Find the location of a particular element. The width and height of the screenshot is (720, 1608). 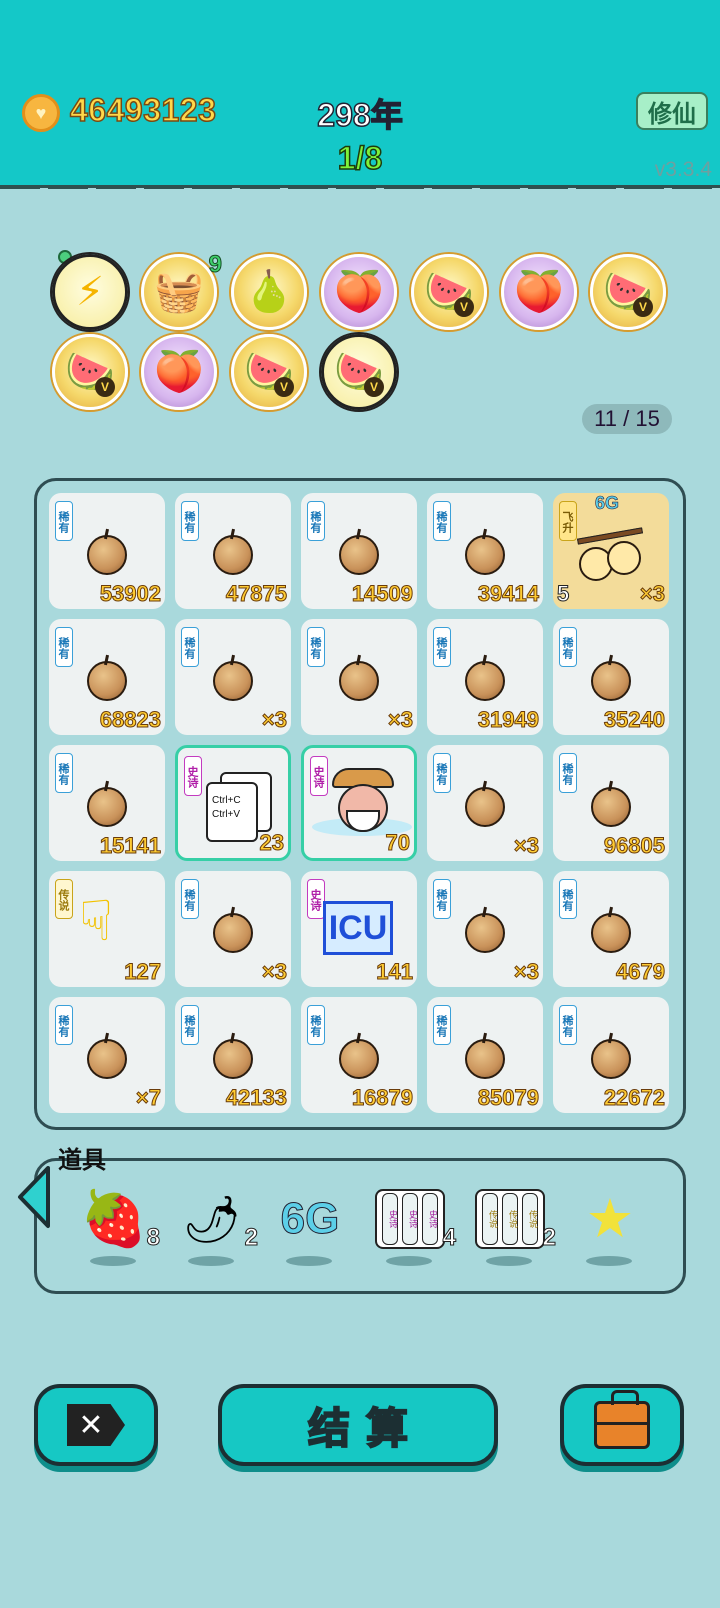

grid-cell: 稀有 39414 is located at coordinates (485, 551).